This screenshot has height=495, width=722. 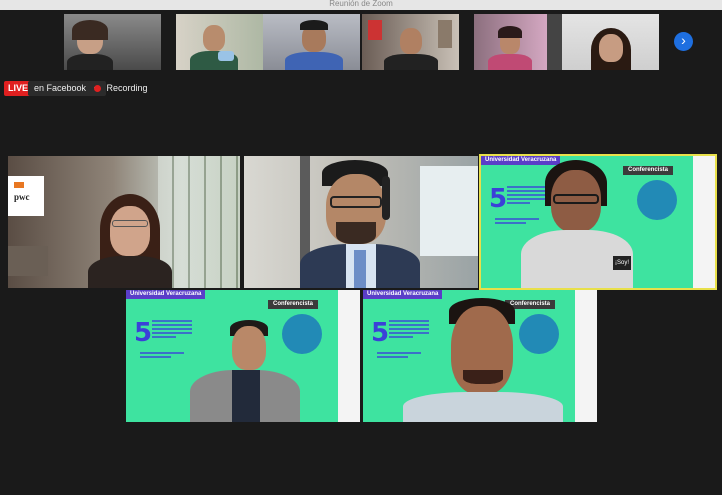 I want to click on recording-label: Recording, so click(x=127, y=88).